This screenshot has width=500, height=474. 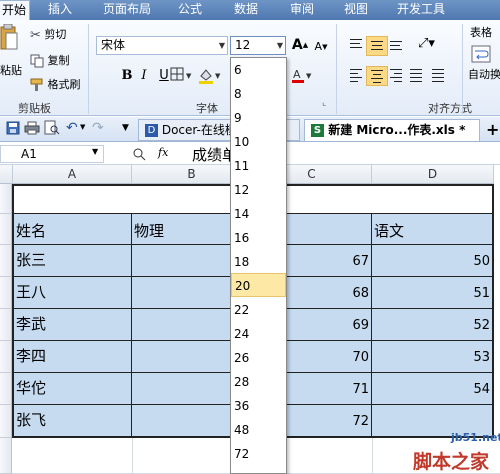 I want to click on wrap-text-button: 自动换, so click(x=484, y=74).